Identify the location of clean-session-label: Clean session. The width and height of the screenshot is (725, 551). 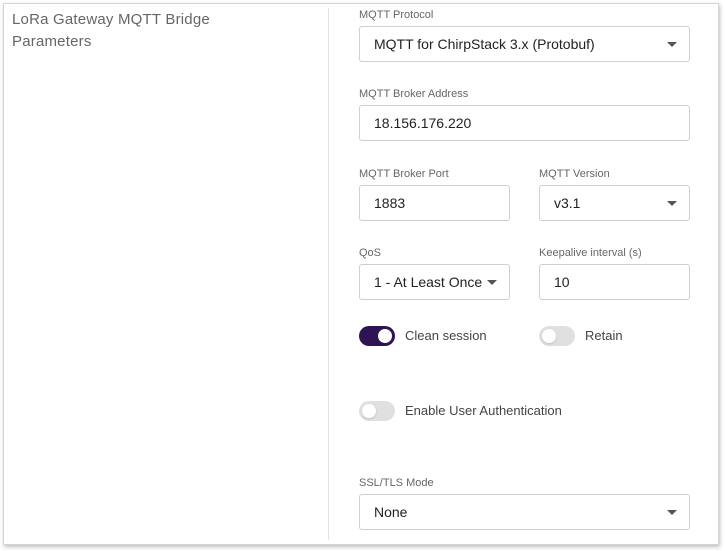
(446, 335).